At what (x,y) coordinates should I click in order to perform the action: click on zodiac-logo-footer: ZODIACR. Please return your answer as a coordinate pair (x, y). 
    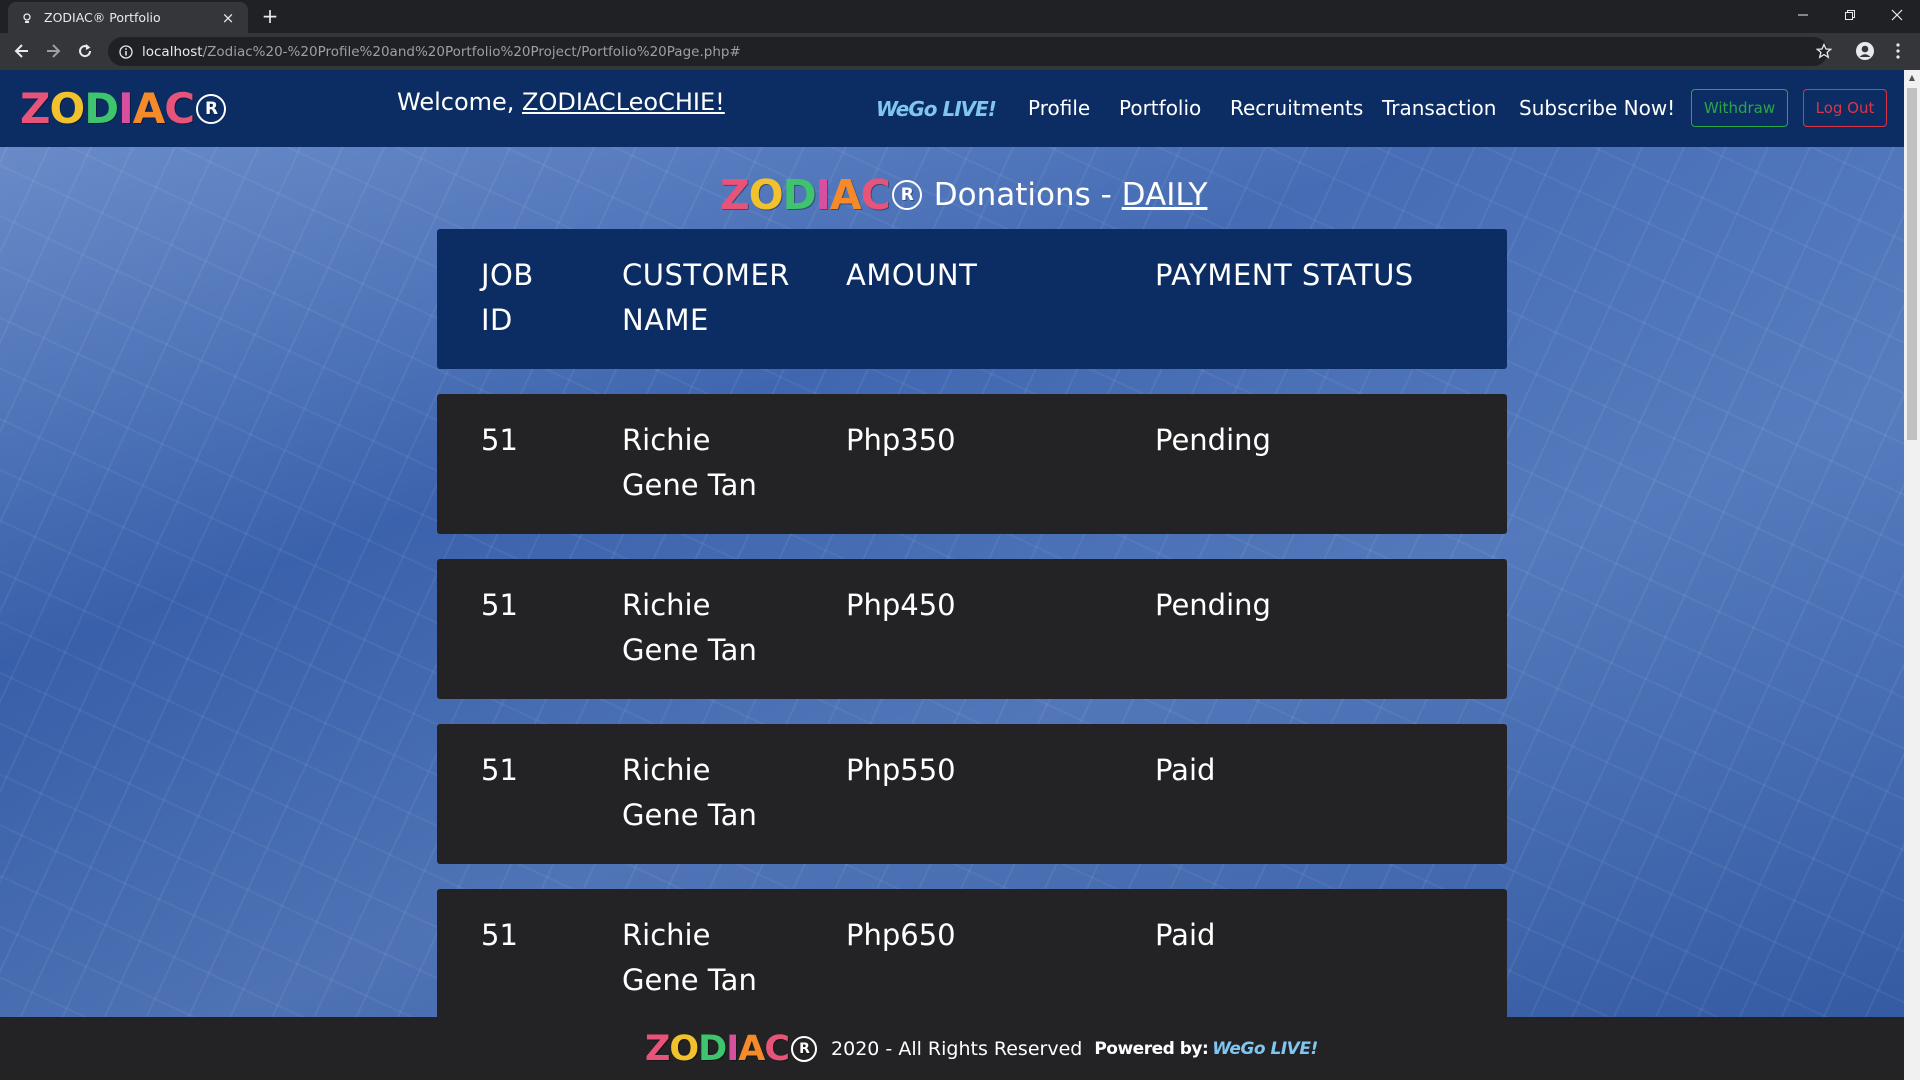
    Looking at the image, I should click on (731, 1049).